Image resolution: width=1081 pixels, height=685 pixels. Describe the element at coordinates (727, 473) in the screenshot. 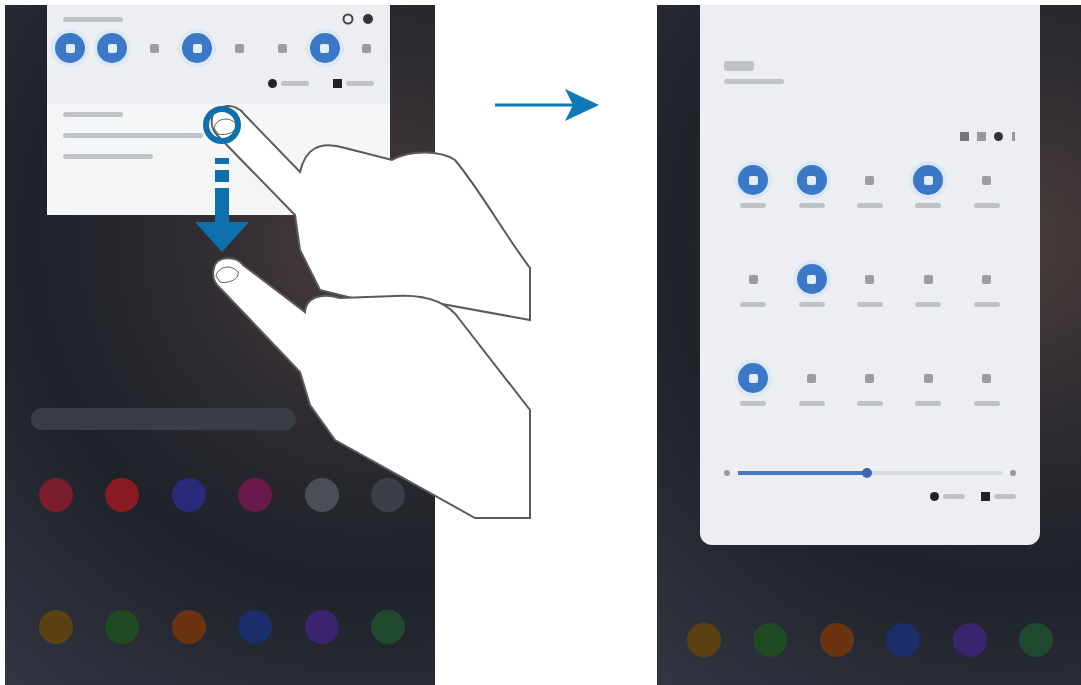

I see `dim-icon` at that location.